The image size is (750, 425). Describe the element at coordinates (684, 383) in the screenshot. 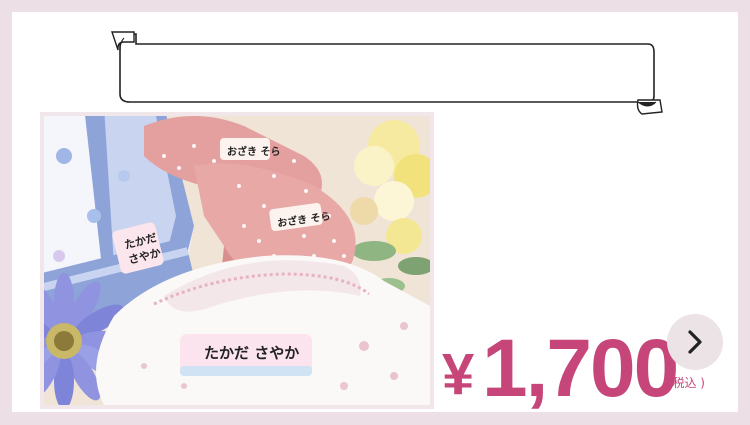

I see `tax-note: ( 税込 )` at that location.